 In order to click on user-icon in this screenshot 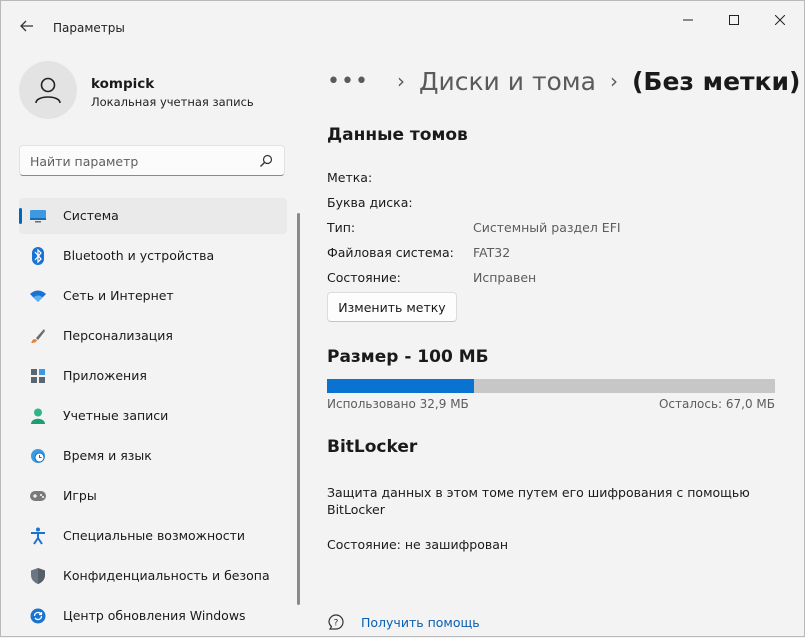, I will do `click(48, 90)`.